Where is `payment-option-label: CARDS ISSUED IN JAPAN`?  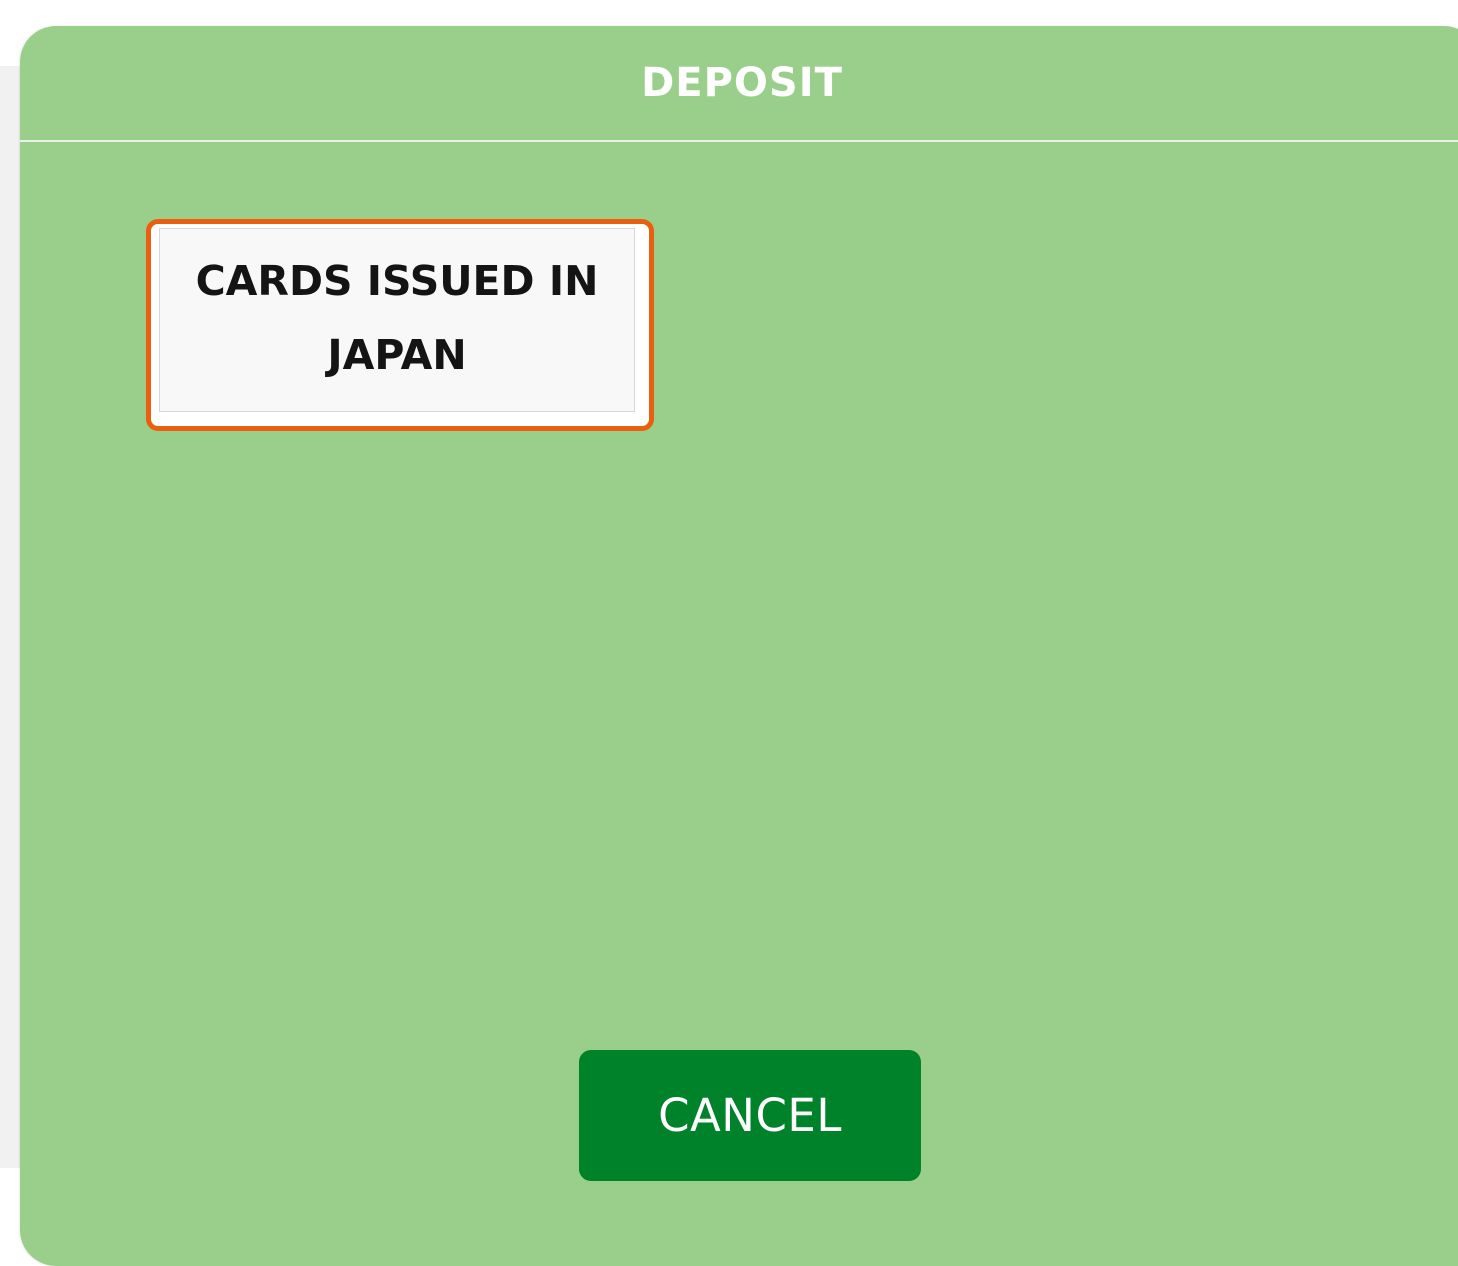
payment-option-label: CARDS ISSUED IN JAPAN is located at coordinates (397, 318).